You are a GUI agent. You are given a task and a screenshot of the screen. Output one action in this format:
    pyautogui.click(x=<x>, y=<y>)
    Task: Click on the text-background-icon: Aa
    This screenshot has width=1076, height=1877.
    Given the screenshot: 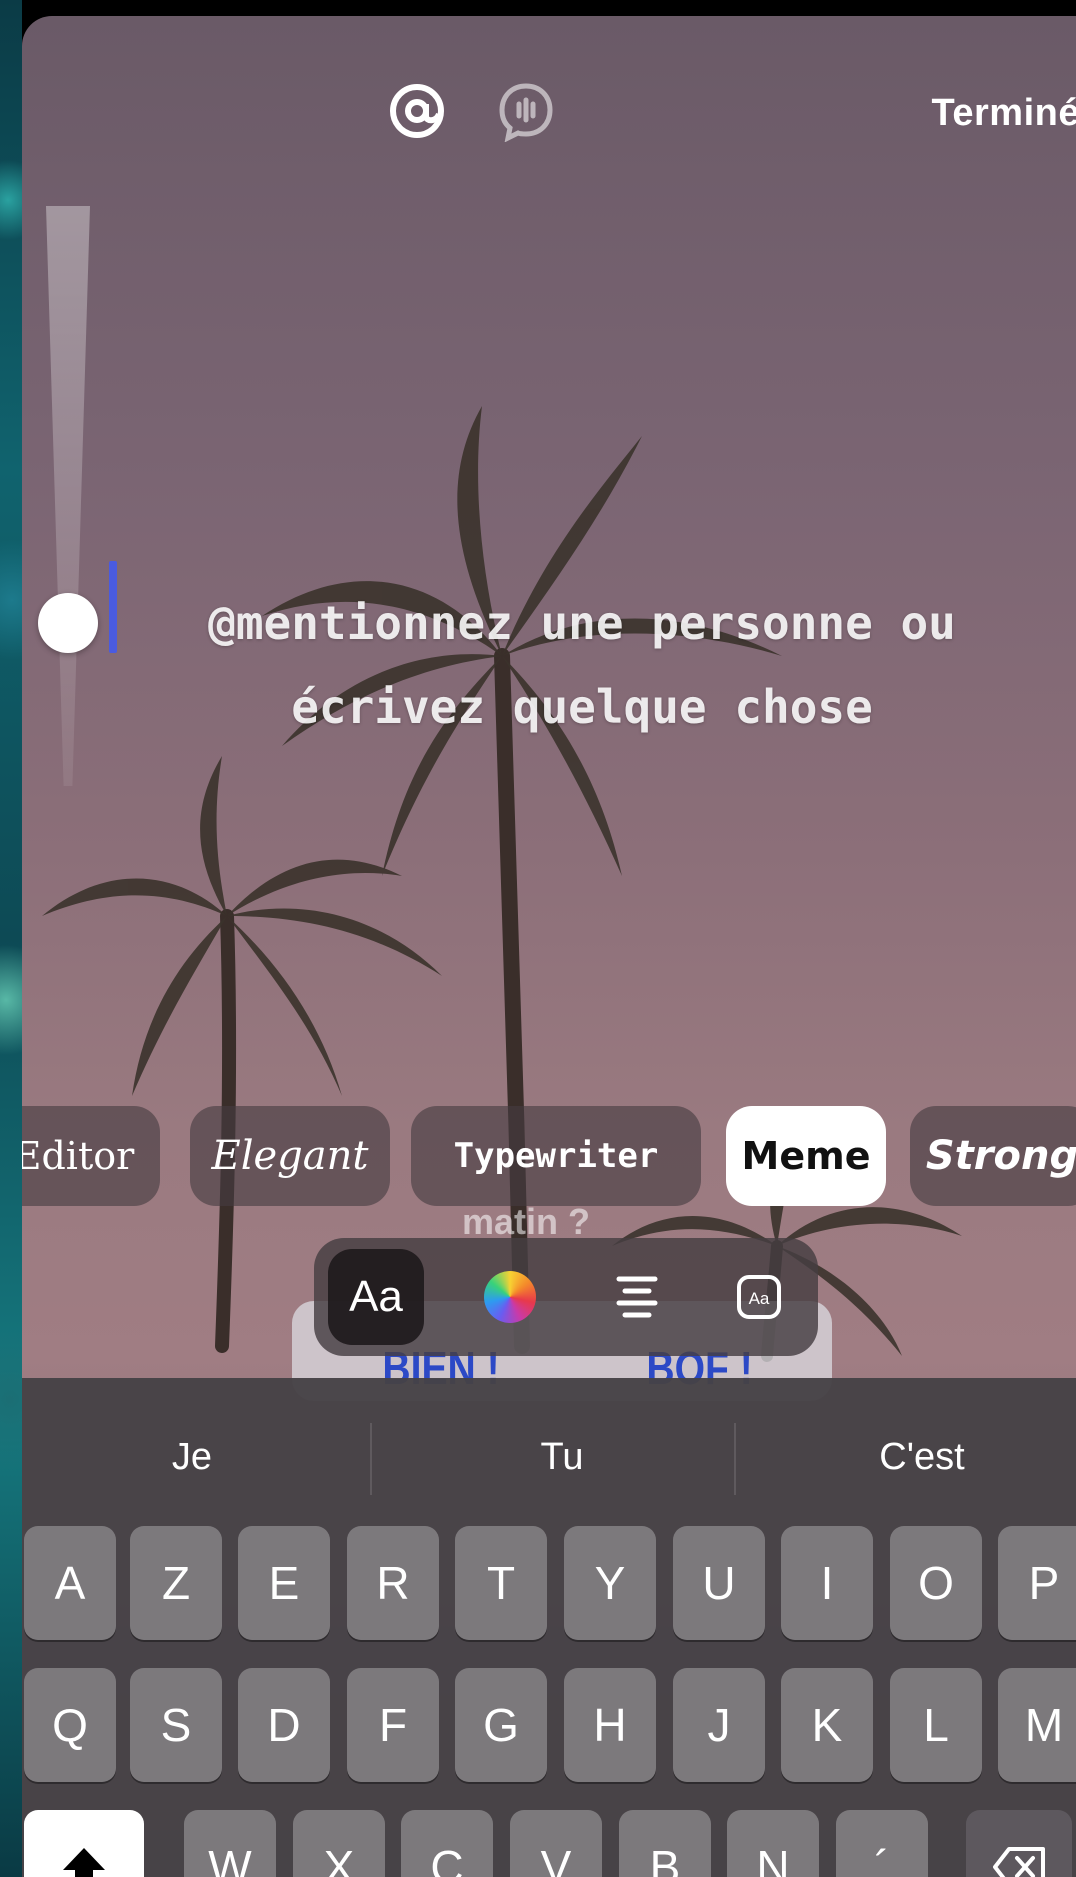 What is the action you would take?
    pyautogui.click(x=759, y=1297)
    